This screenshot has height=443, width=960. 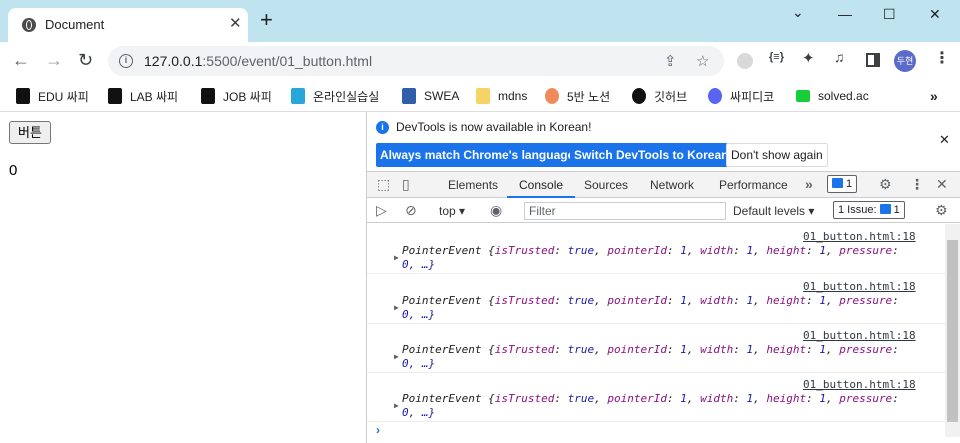 What do you see at coordinates (741, 96) in the screenshot?
I see `bookmark-discord: 싸피디코` at bounding box center [741, 96].